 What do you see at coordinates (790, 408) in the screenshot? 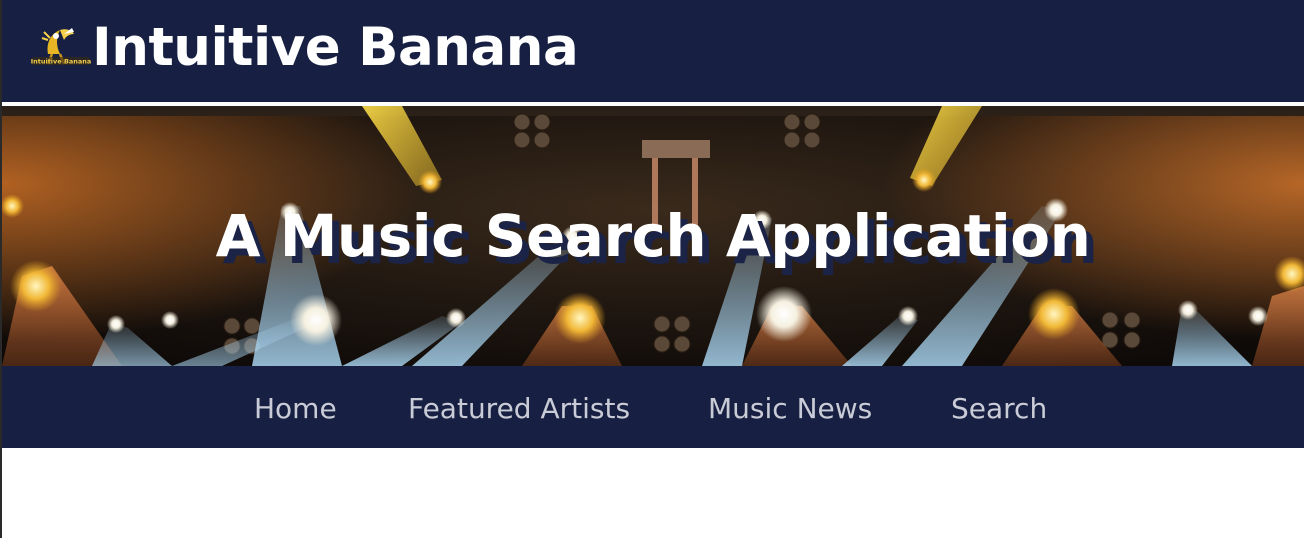
I see `nav-item-music-news: Music News` at bounding box center [790, 408].